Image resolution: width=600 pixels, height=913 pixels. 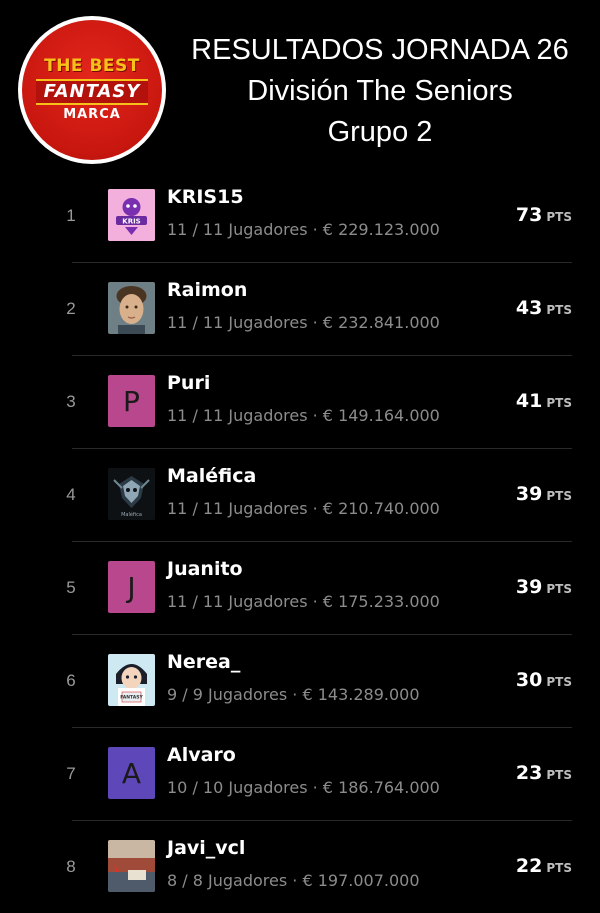 What do you see at coordinates (303, 229) in the screenshot?
I see `team-meta: 11 / 11 Jugadores · € 229.123.000` at bounding box center [303, 229].